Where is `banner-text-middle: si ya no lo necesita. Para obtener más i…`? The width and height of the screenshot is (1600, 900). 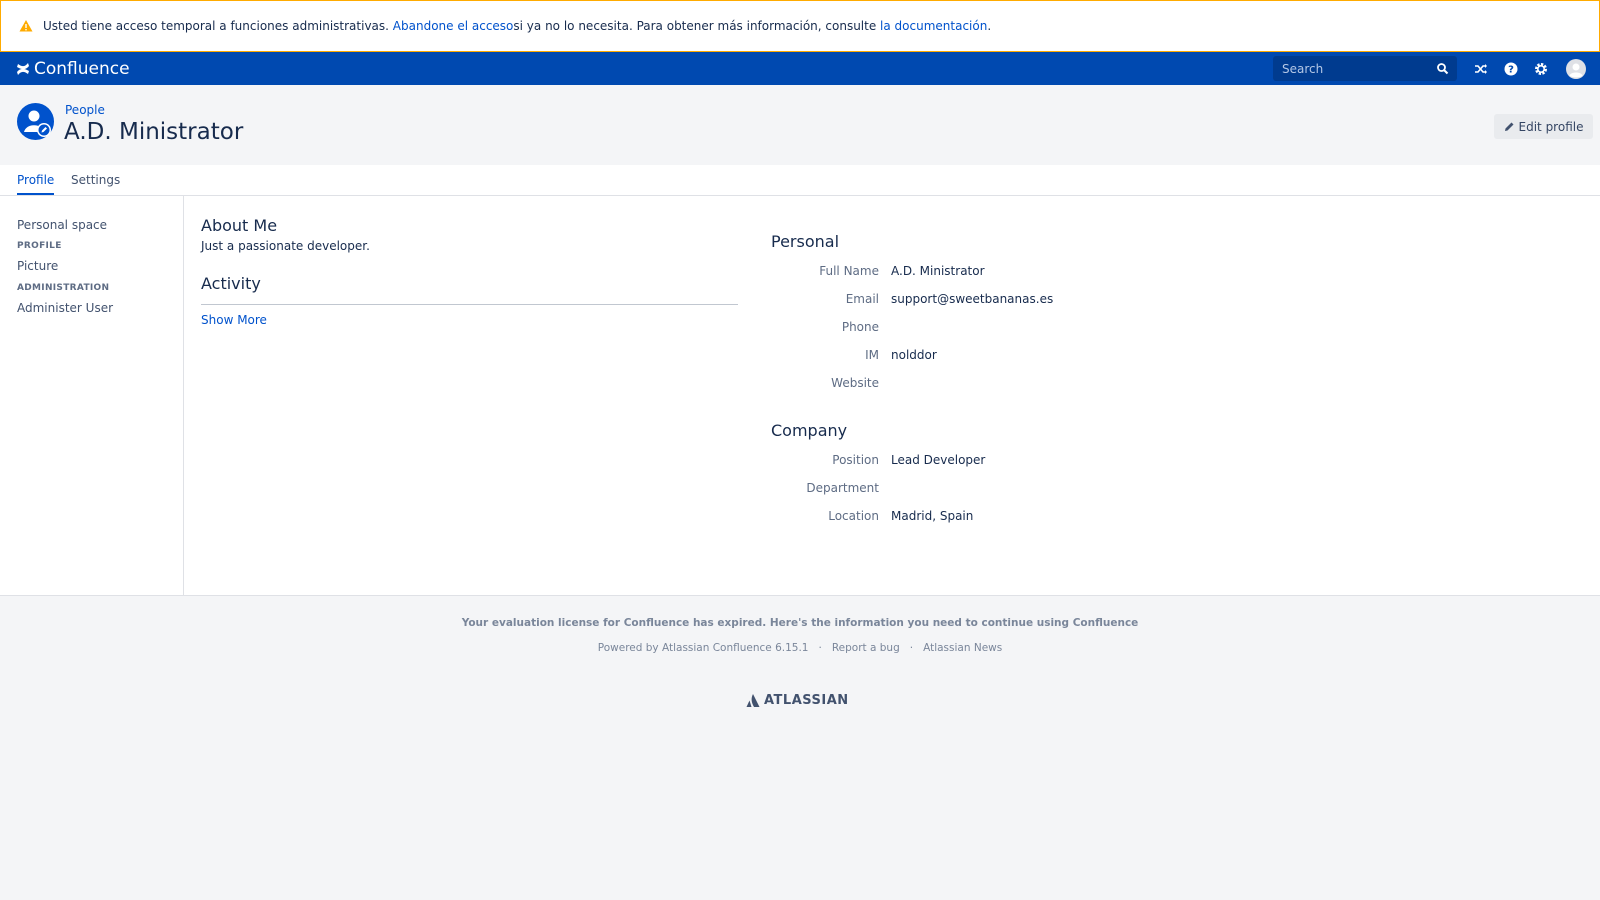
banner-text-middle: si ya no lo necesita. Para obtener más i… is located at coordinates (695, 26).